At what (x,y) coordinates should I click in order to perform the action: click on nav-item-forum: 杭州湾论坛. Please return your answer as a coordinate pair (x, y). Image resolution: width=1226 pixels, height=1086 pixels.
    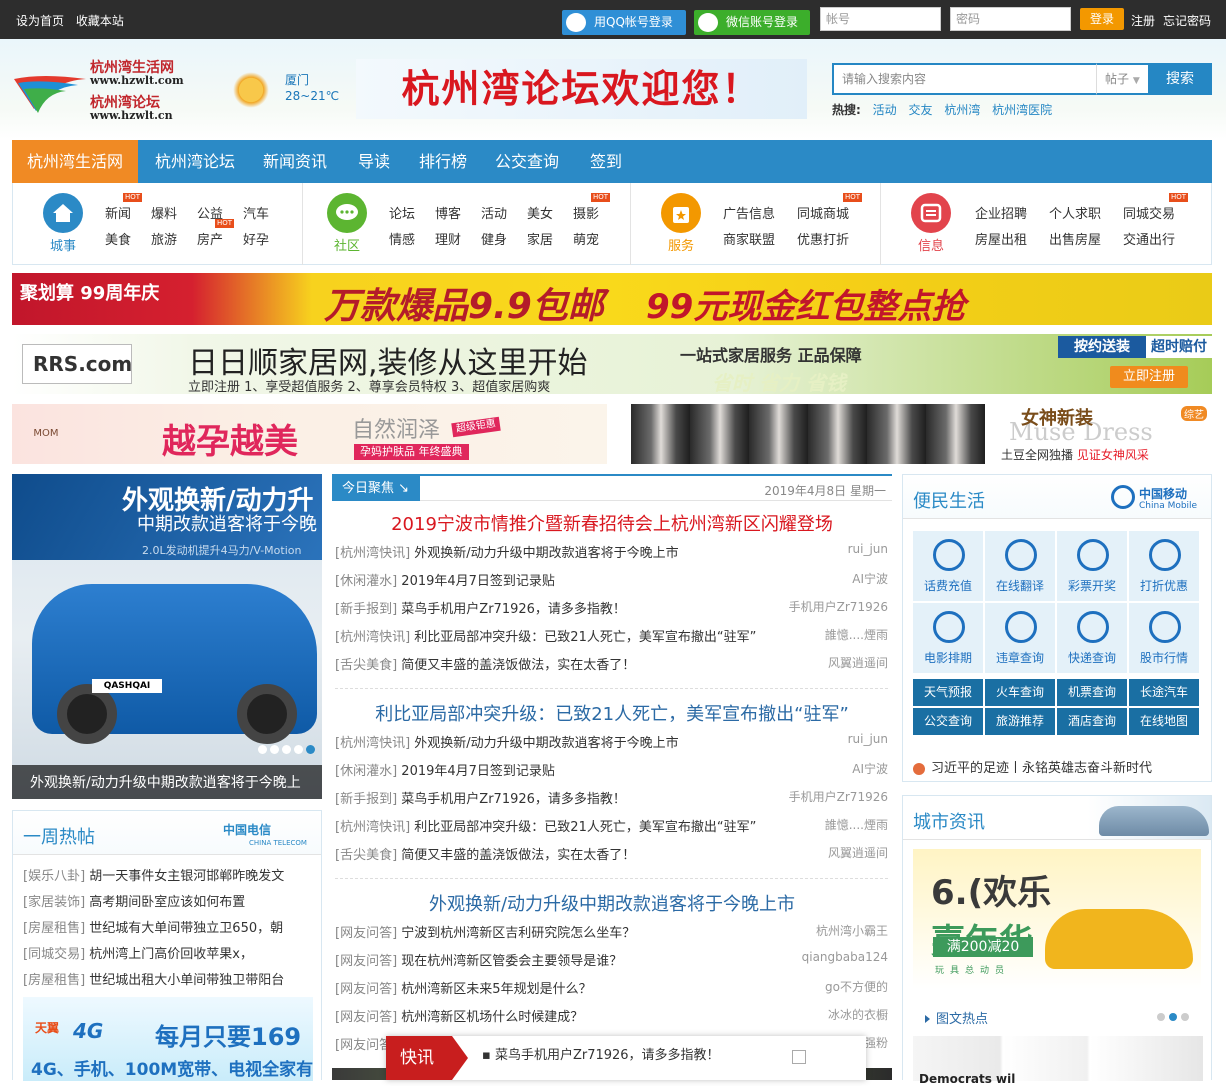
    Looking at the image, I should click on (195, 161).